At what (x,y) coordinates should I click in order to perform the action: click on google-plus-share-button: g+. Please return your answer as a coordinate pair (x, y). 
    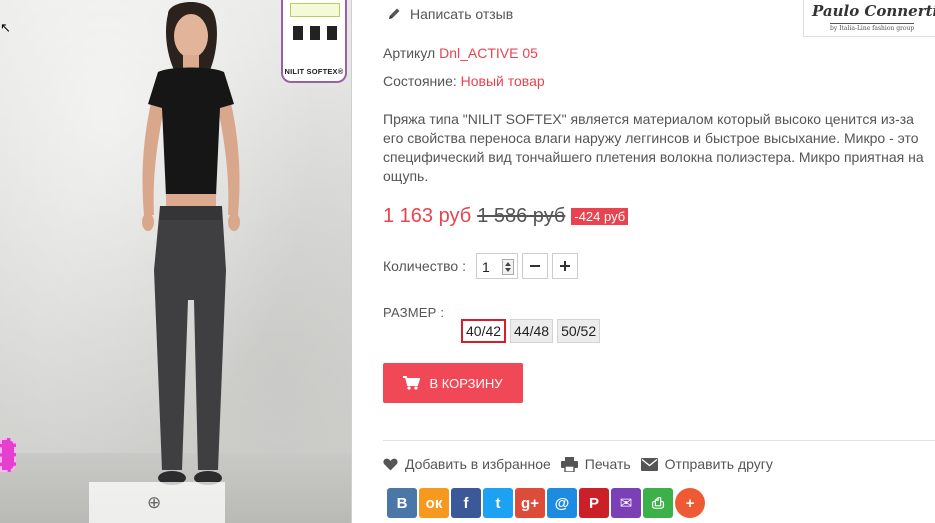
    Looking at the image, I should click on (530, 503).